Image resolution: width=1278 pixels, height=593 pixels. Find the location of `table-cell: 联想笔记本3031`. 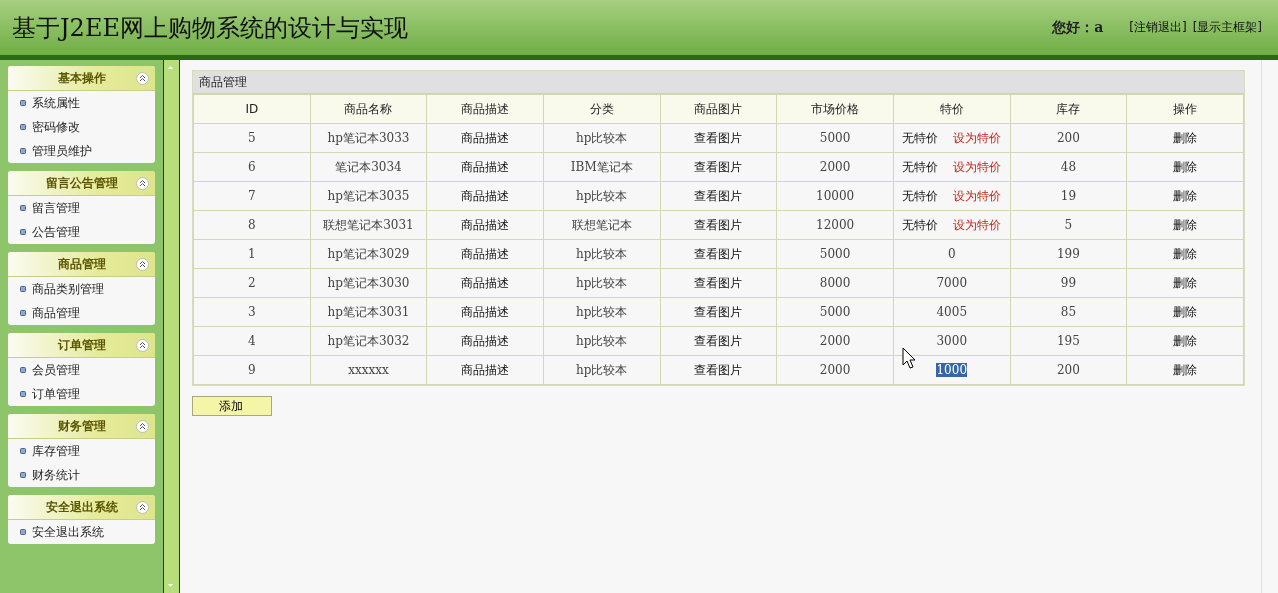

table-cell: 联想笔记本3031 is located at coordinates (368, 224).